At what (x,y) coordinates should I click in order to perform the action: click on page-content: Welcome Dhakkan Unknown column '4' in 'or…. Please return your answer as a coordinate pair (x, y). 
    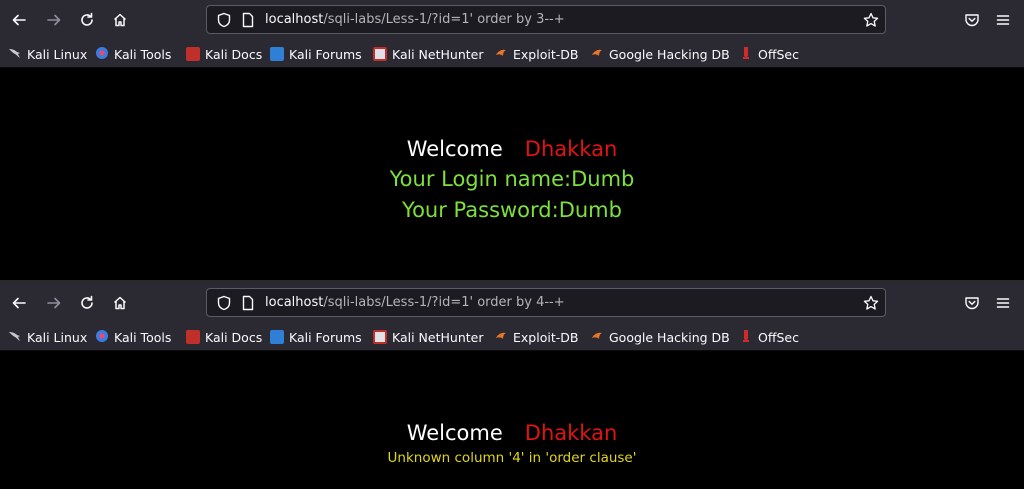
    Looking at the image, I should click on (512, 443).